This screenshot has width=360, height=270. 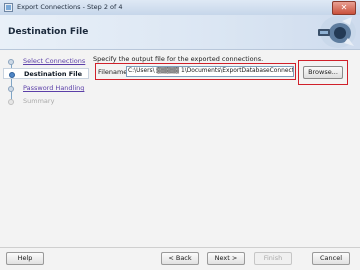 I want to click on database-connections-graphic-icon, so click(x=337, y=32).